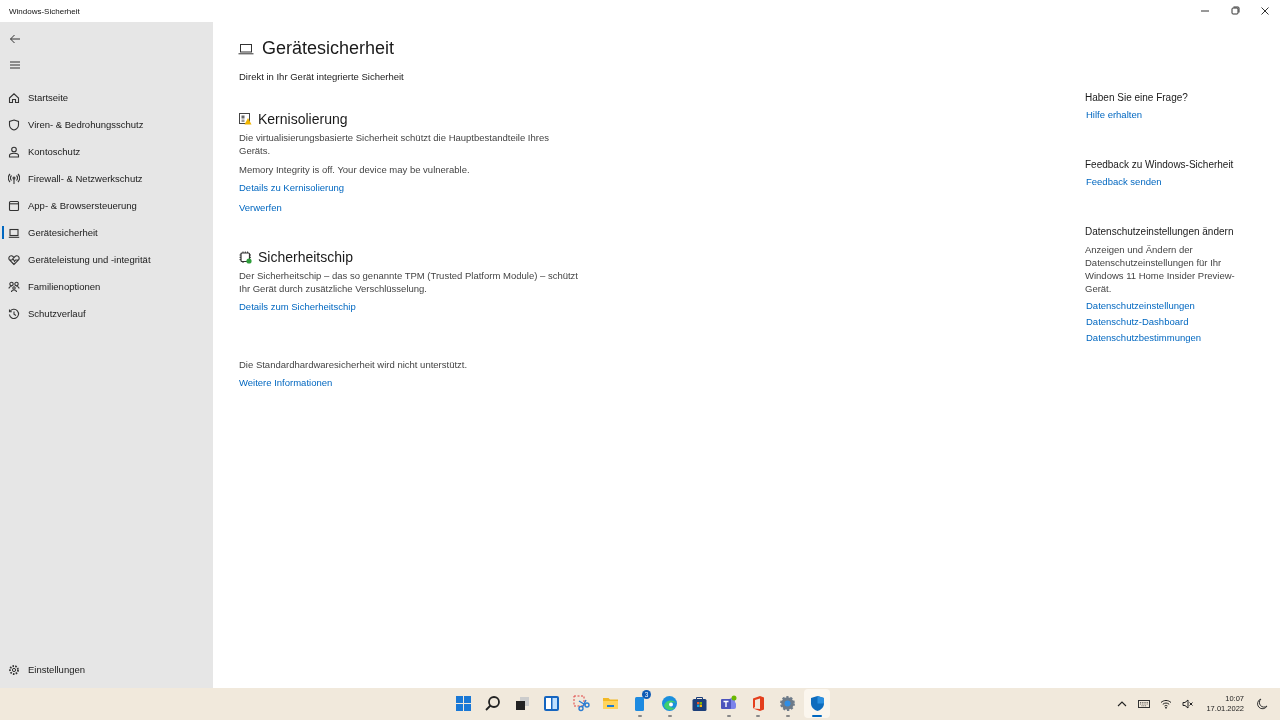 The image size is (1280, 720). I want to click on aside-heading: Datenschutzeinstellungen ändern, so click(1160, 231).